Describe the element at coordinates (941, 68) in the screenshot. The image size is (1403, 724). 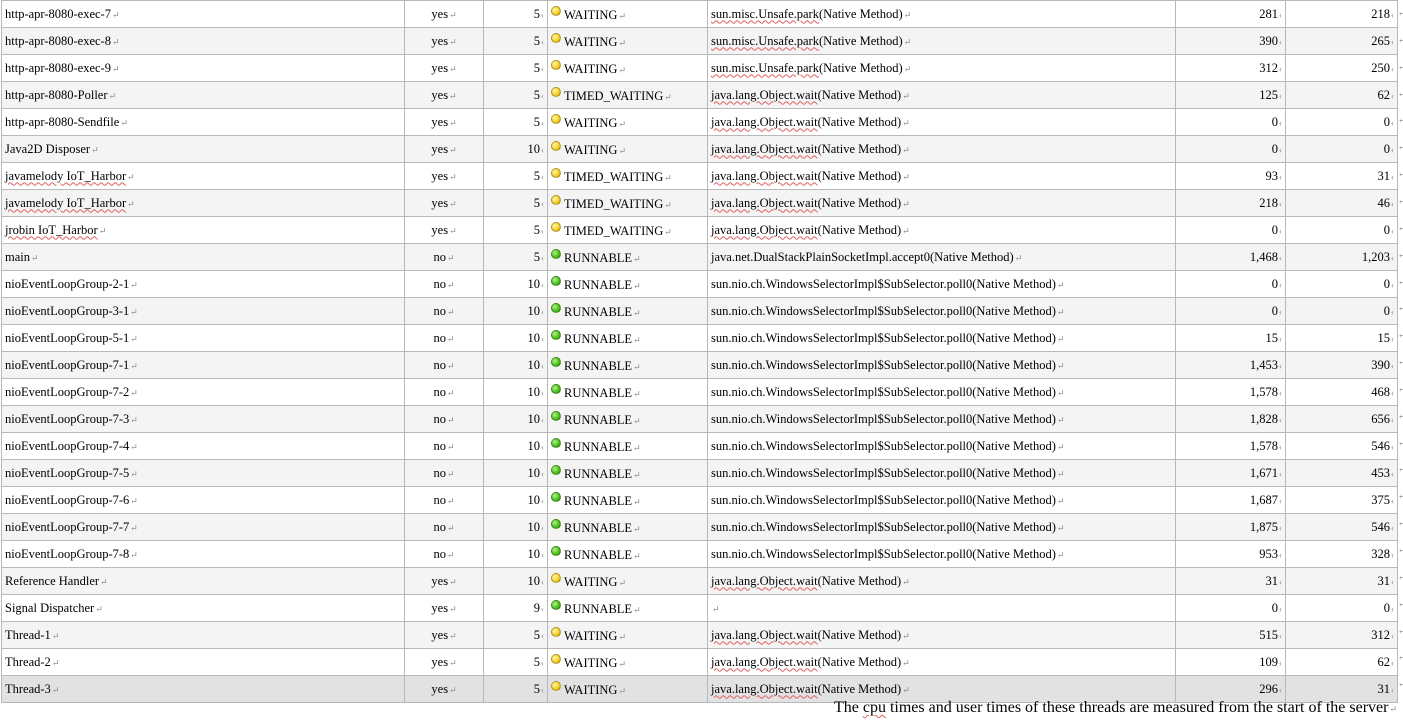
I see `method-cell: sun.misc.Unsafe.park(Native Method)↵` at that location.